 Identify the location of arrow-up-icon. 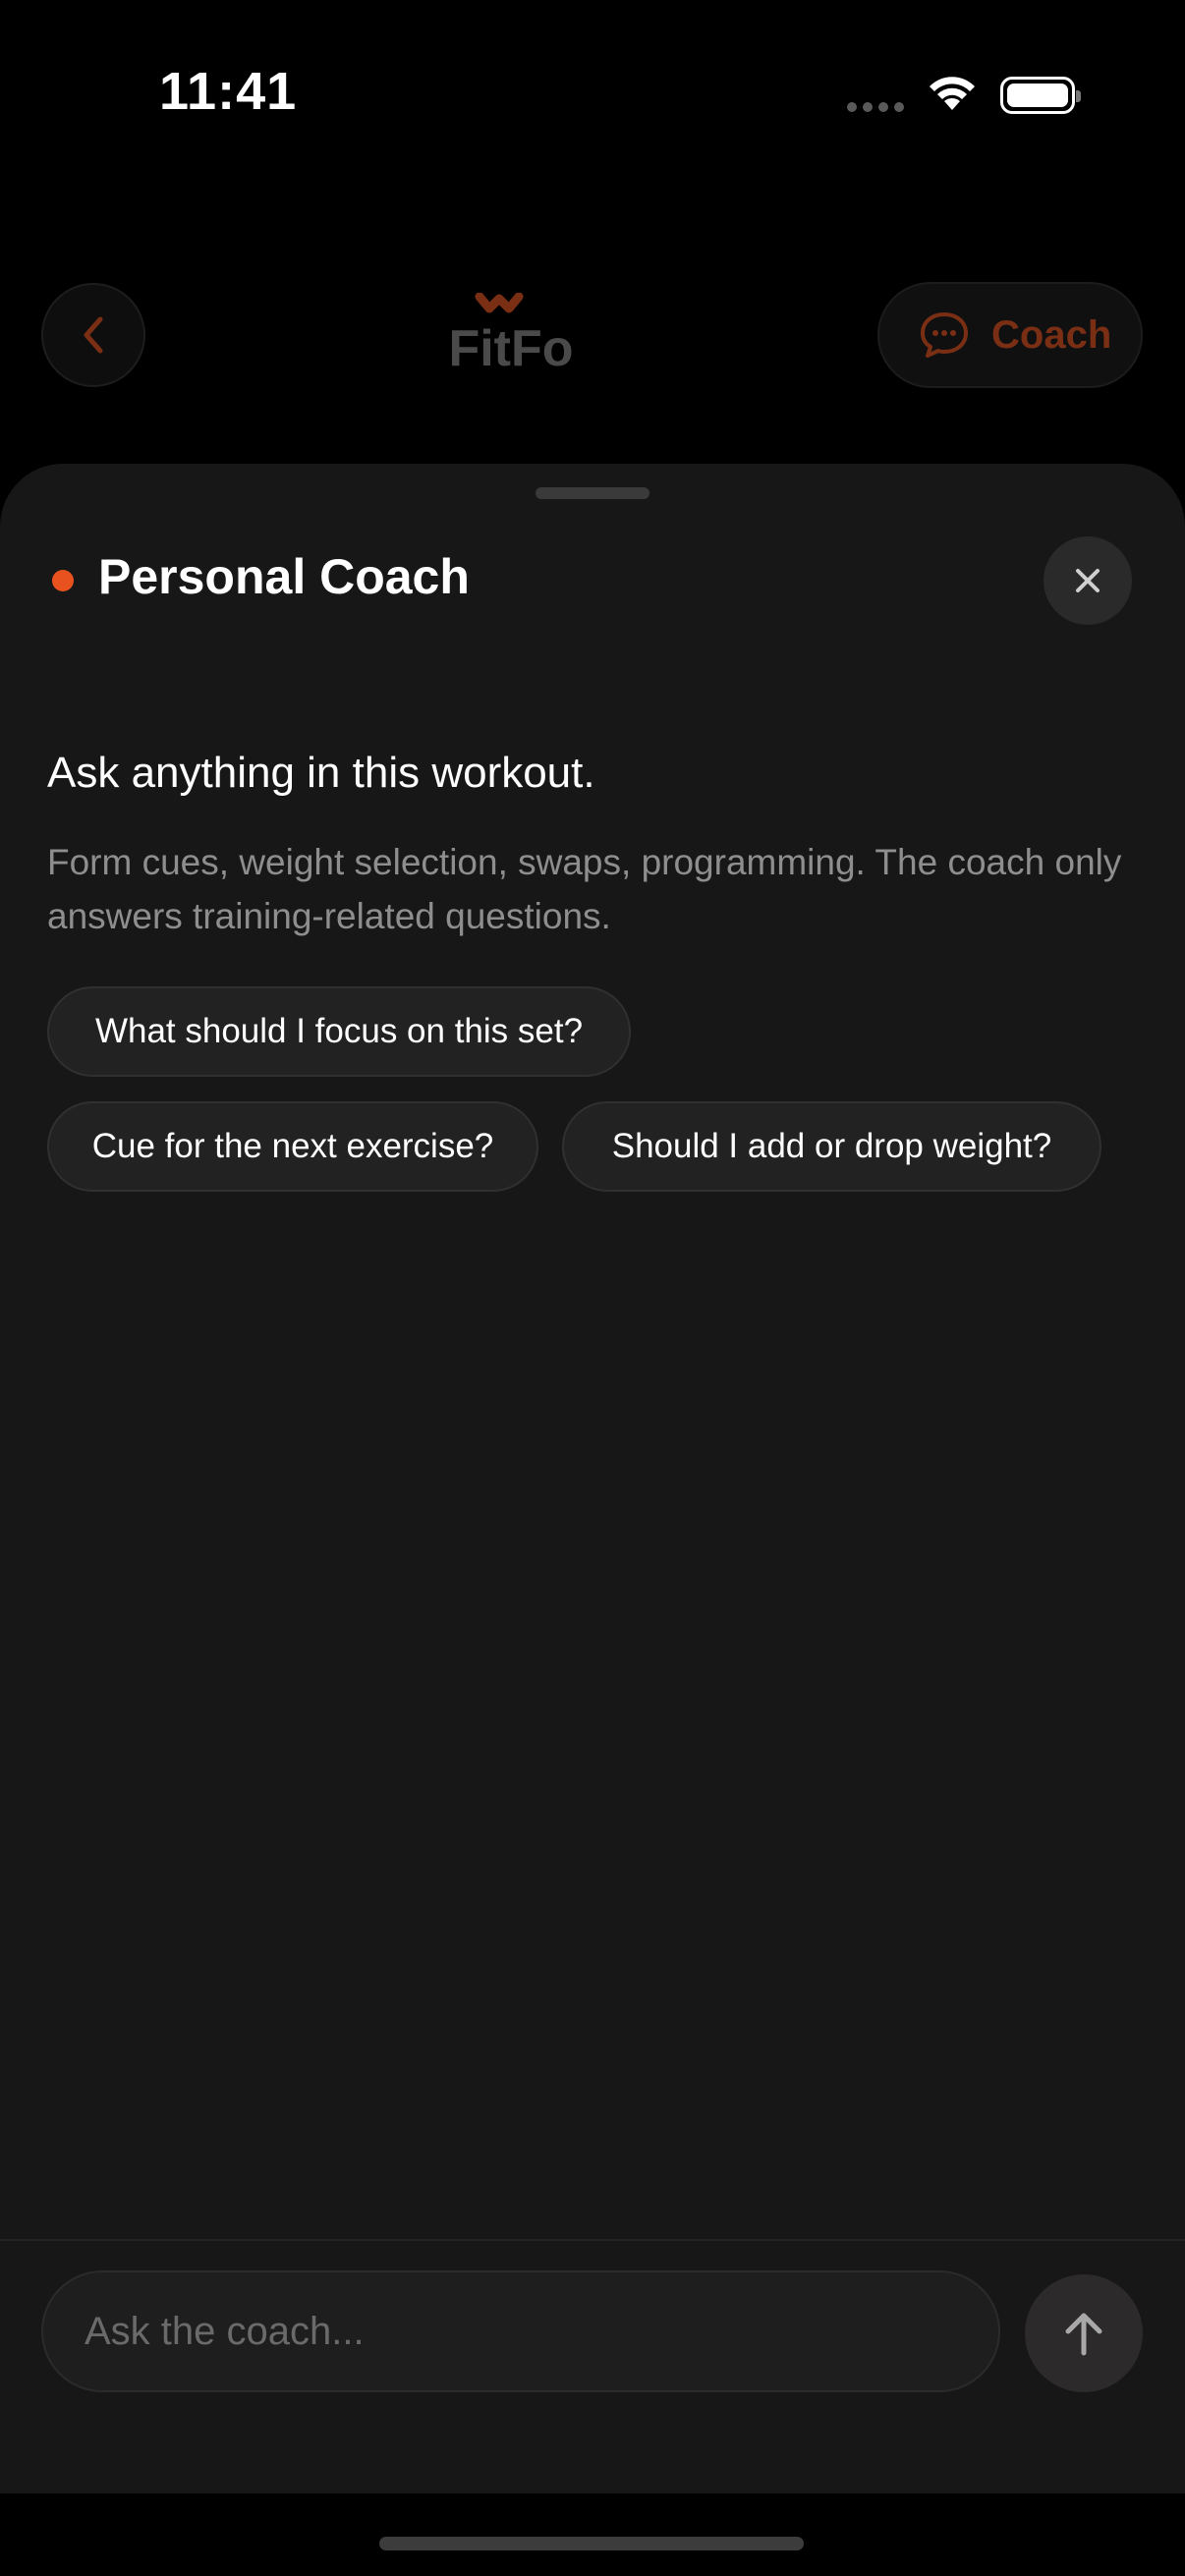
(1084, 2334).